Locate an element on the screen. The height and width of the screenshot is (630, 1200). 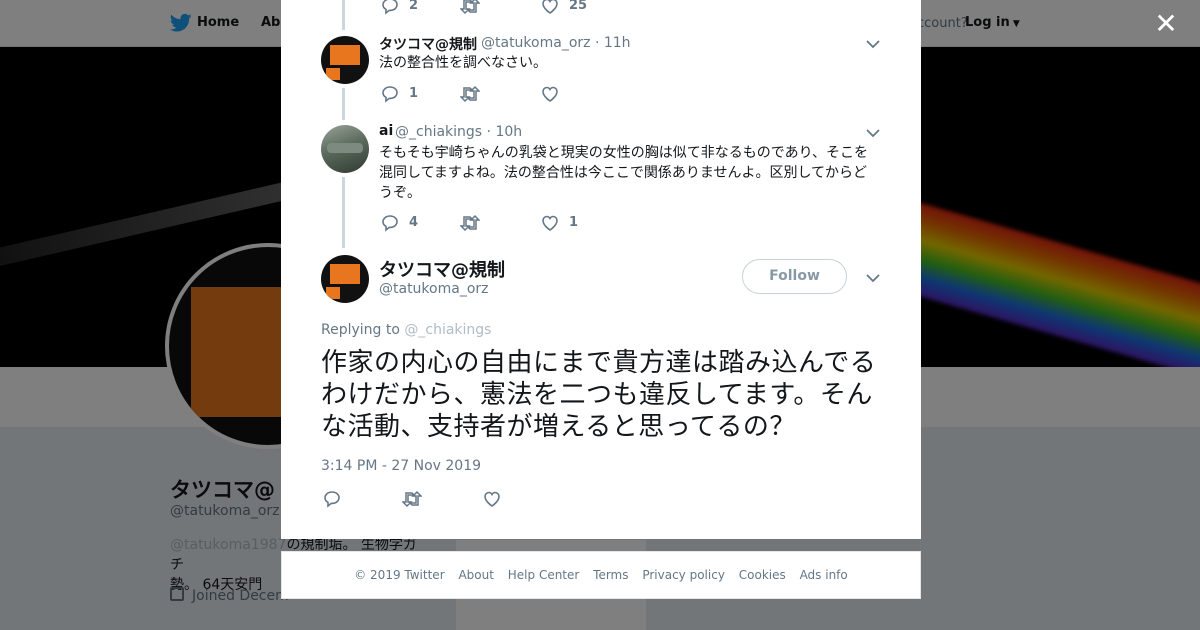
main-tweet-avatar is located at coordinates (345, 279).